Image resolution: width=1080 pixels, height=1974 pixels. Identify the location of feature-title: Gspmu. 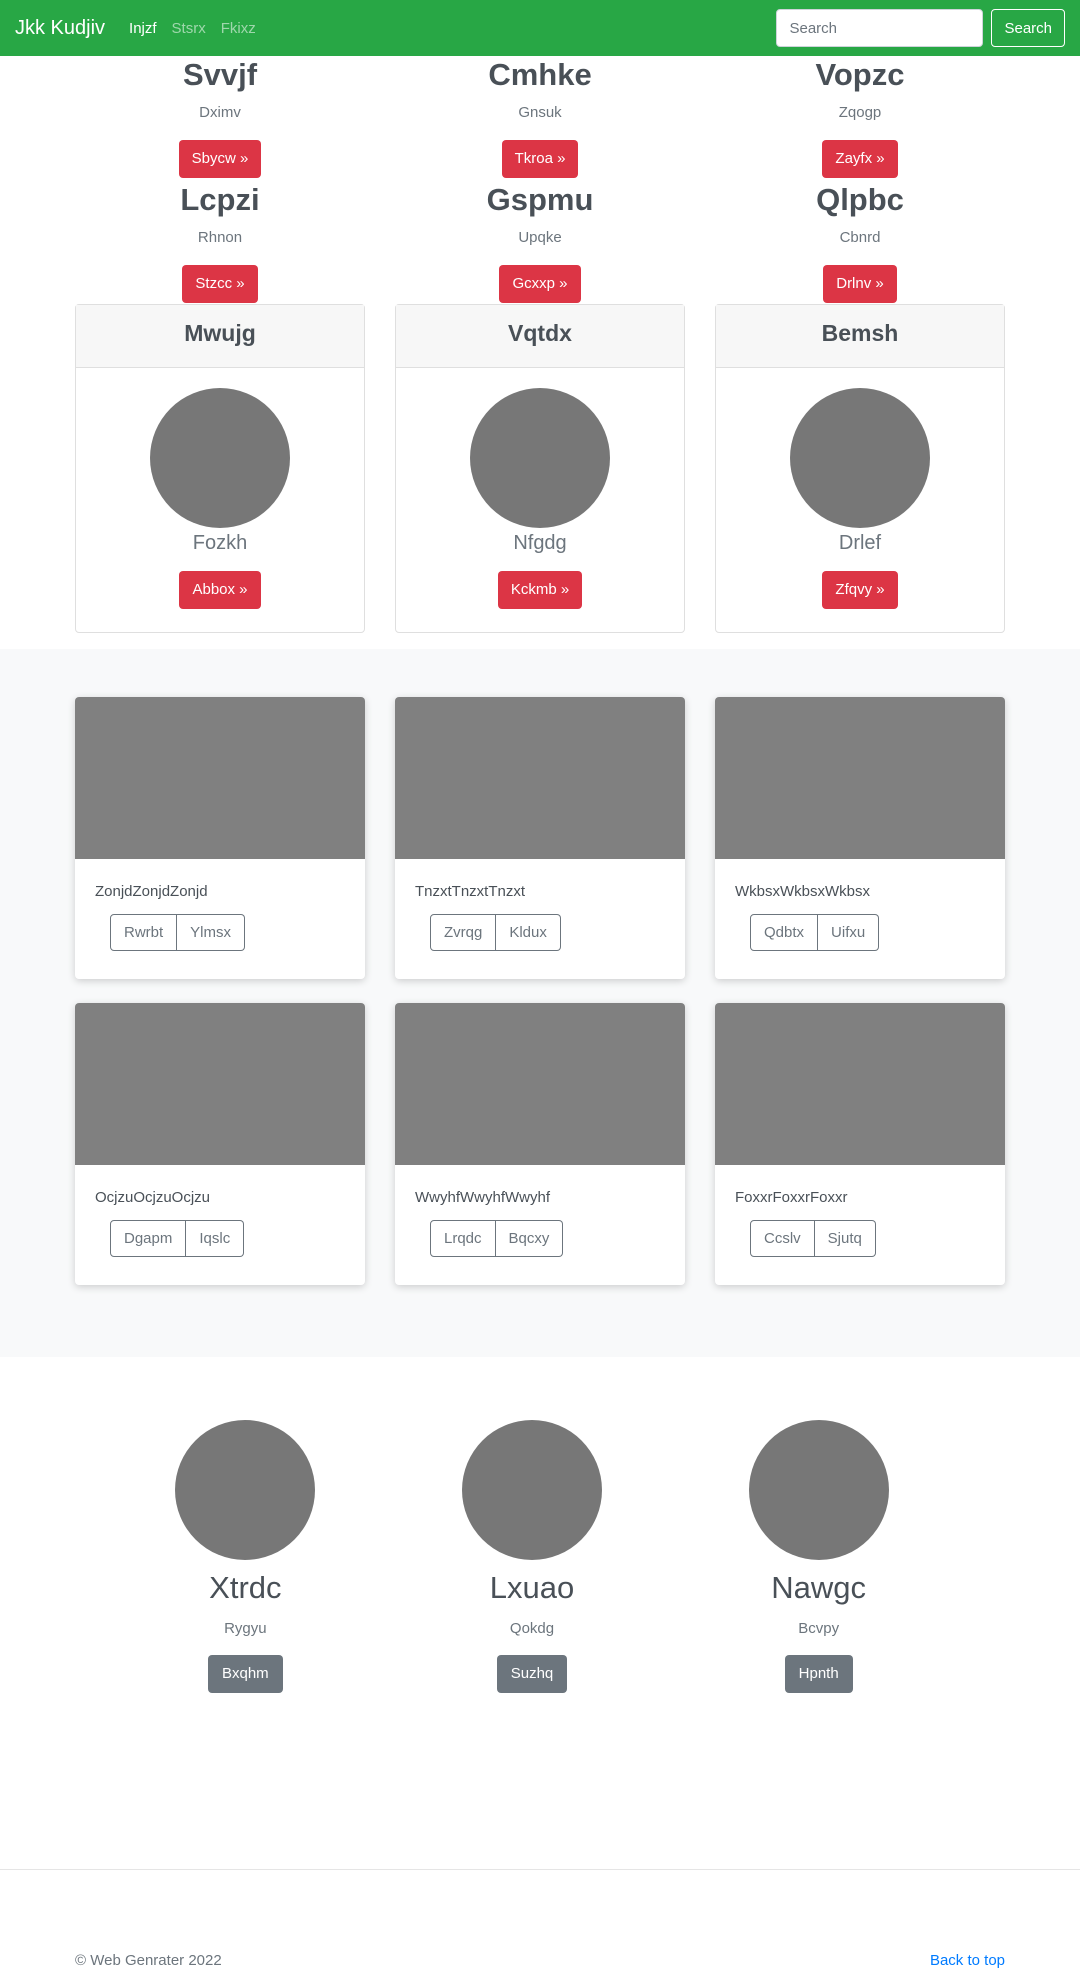
(540, 199).